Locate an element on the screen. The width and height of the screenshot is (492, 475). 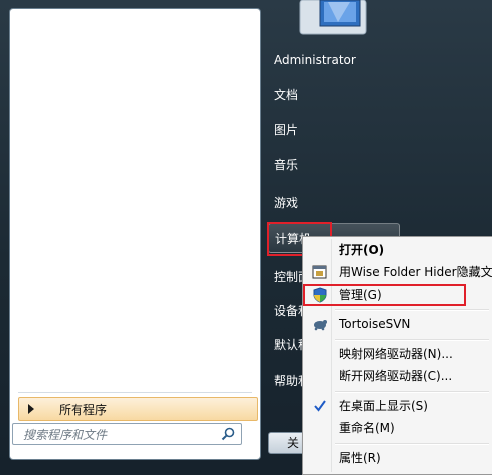
menu-item-label: 打开(O) is located at coordinates (362, 250).